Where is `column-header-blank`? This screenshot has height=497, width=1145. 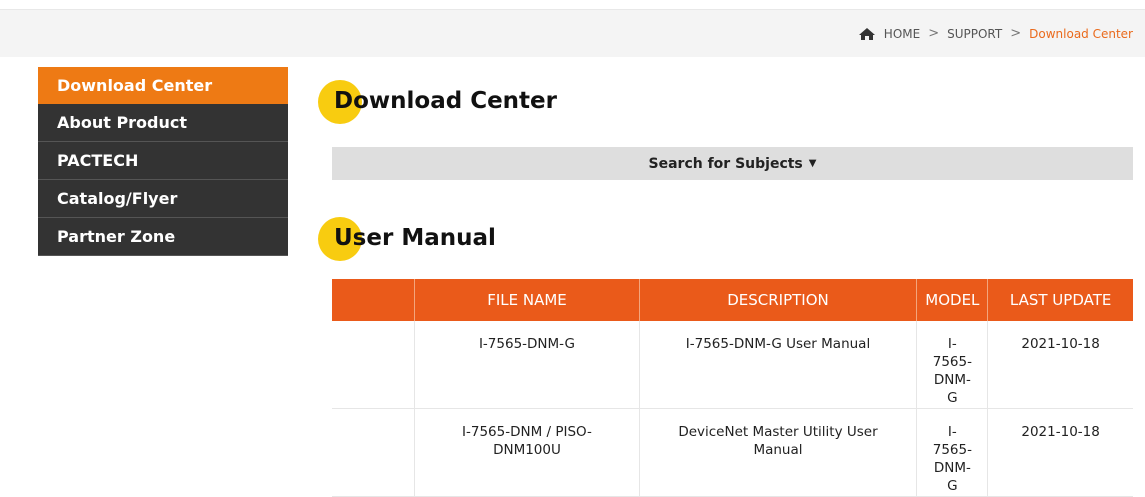
column-header-blank is located at coordinates (373, 300).